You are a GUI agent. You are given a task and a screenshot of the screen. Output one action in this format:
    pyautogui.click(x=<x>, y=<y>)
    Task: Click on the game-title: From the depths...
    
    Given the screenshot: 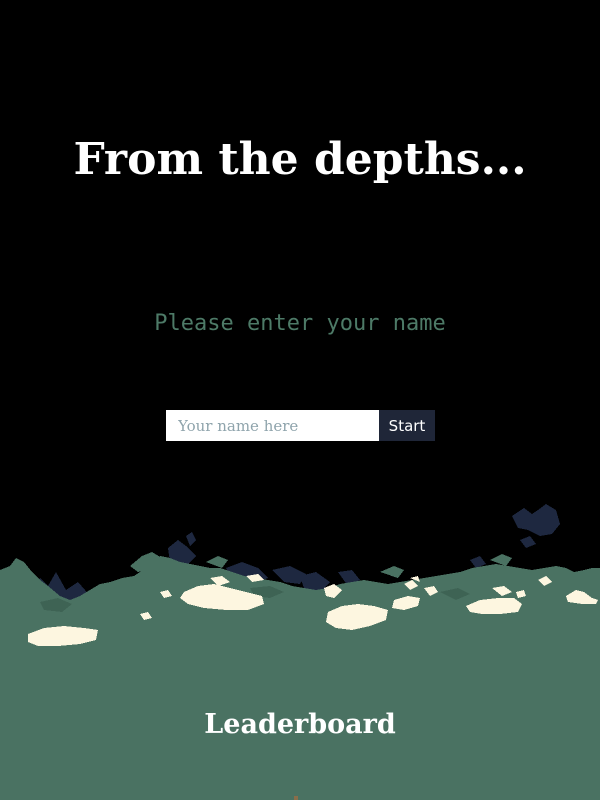 What is the action you would take?
    pyautogui.click(x=300, y=159)
    